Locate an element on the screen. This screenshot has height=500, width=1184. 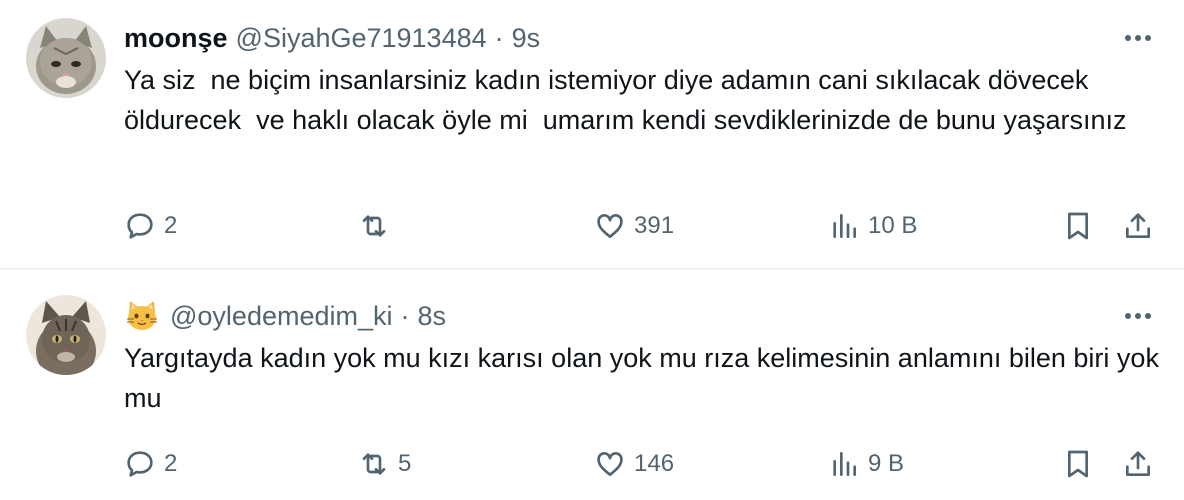
views-count: 9 B is located at coordinates (886, 463).